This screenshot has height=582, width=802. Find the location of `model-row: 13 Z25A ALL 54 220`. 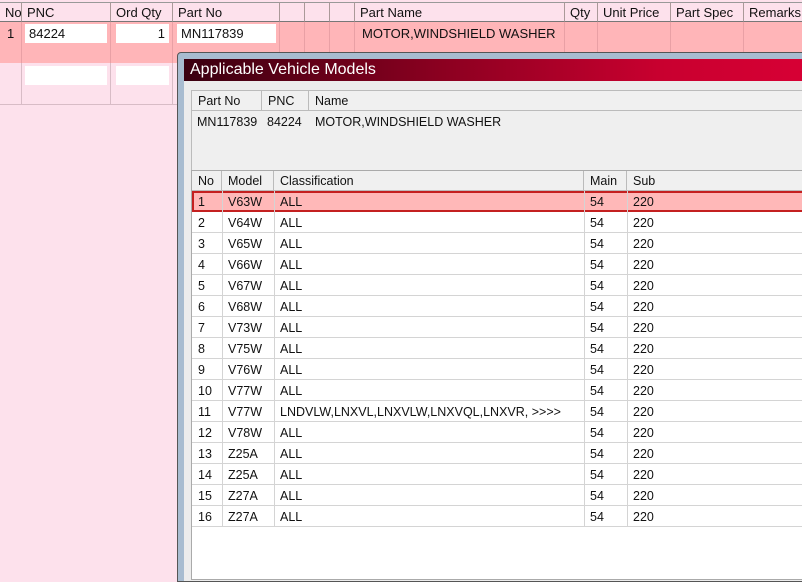

model-row: 13 Z25A ALL 54 220 is located at coordinates (497, 453).